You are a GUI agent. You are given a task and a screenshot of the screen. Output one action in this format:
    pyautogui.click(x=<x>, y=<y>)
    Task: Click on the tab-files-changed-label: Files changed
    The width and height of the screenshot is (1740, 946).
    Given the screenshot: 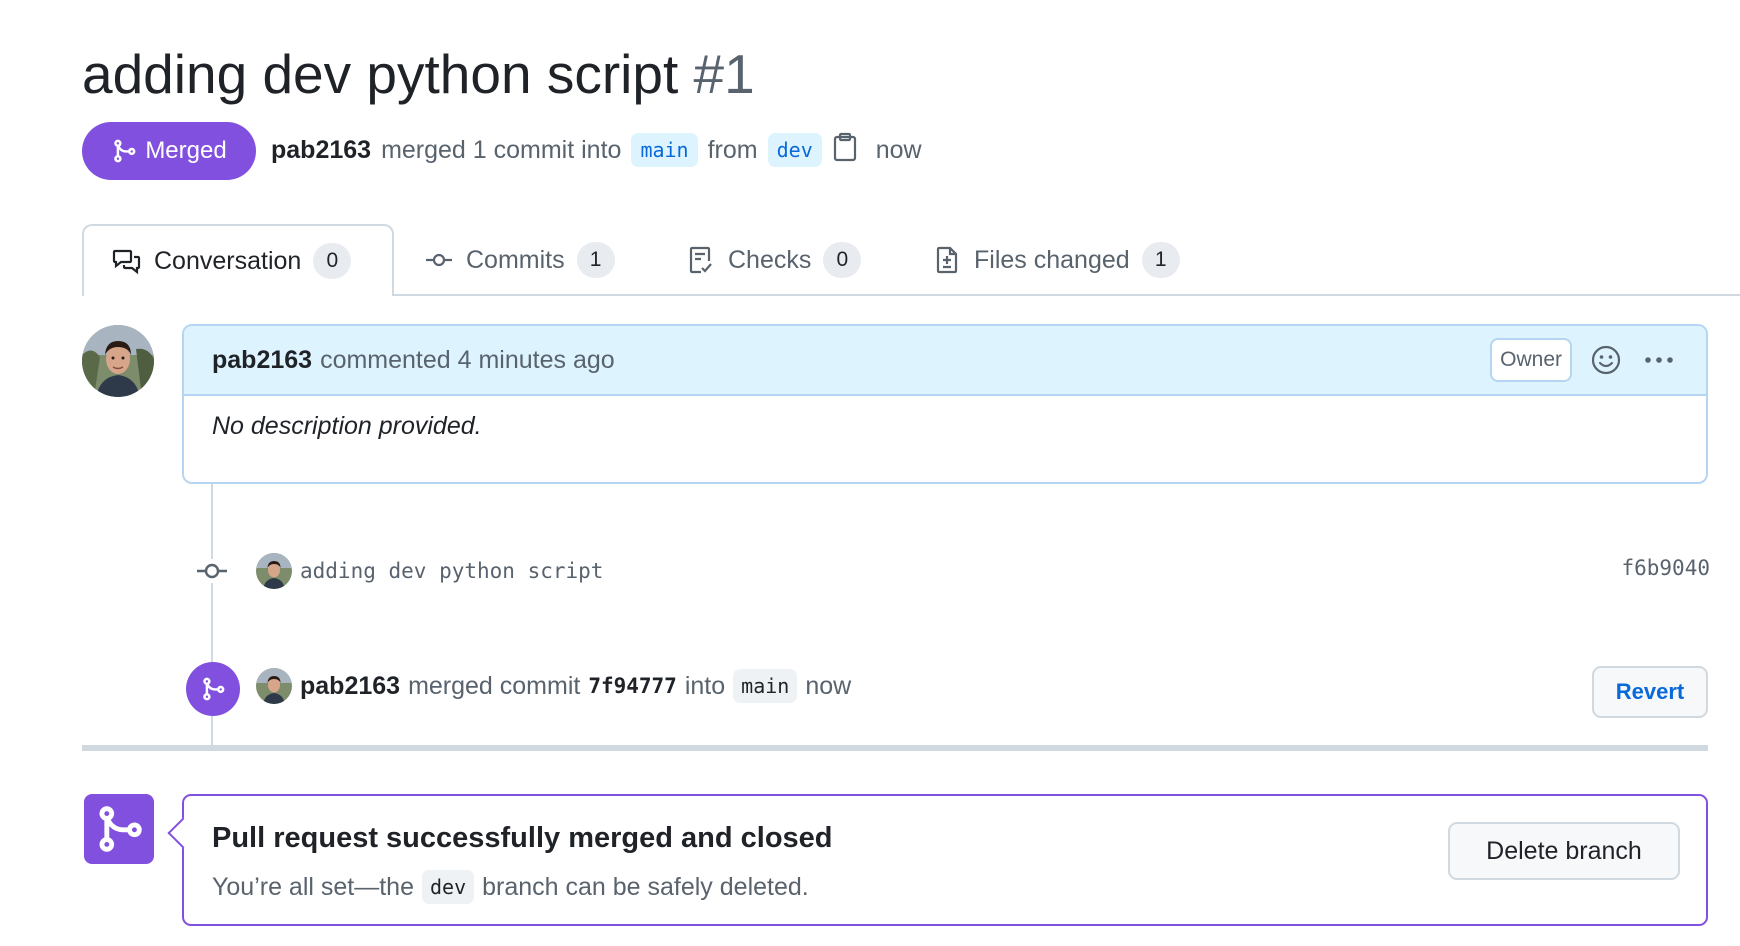 What is the action you would take?
    pyautogui.click(x=1052, y=259)
    